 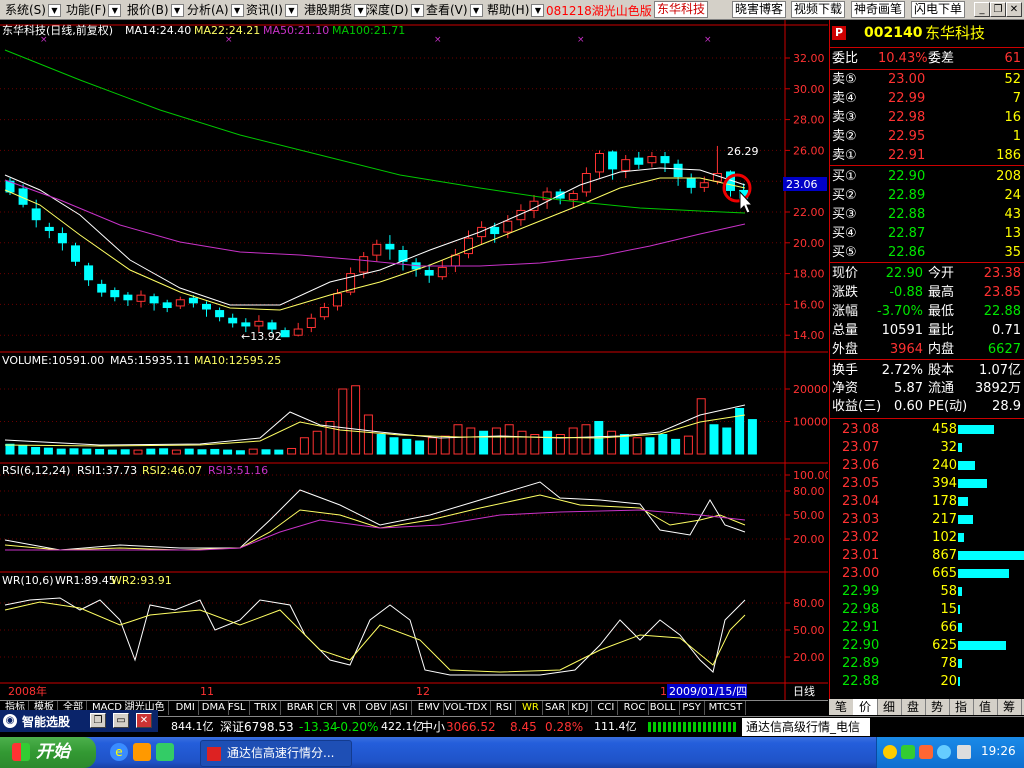 I want to click on current-stock-link: 东华科技, so click(x=681, y=9).